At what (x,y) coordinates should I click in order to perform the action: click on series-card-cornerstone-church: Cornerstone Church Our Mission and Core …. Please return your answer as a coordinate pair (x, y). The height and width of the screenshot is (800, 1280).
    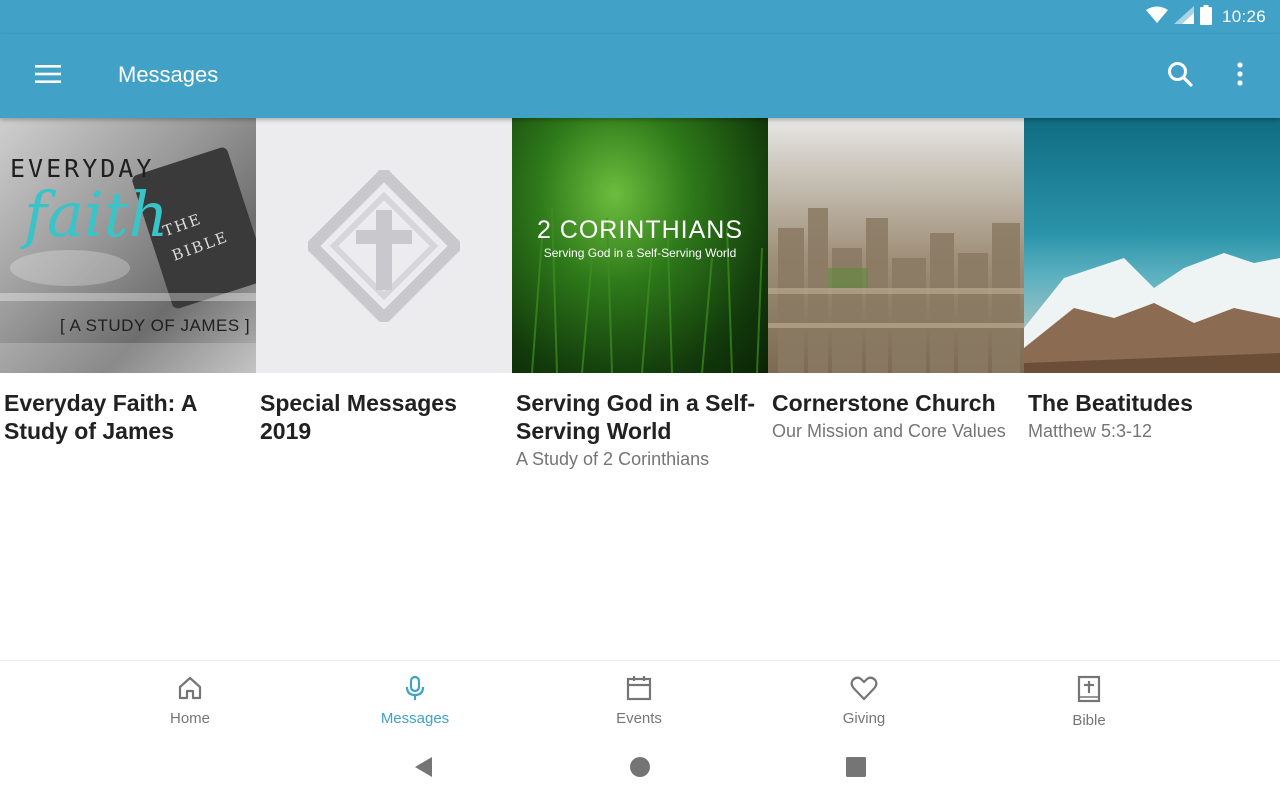
    Looking at the image, I should click on (896, 298).